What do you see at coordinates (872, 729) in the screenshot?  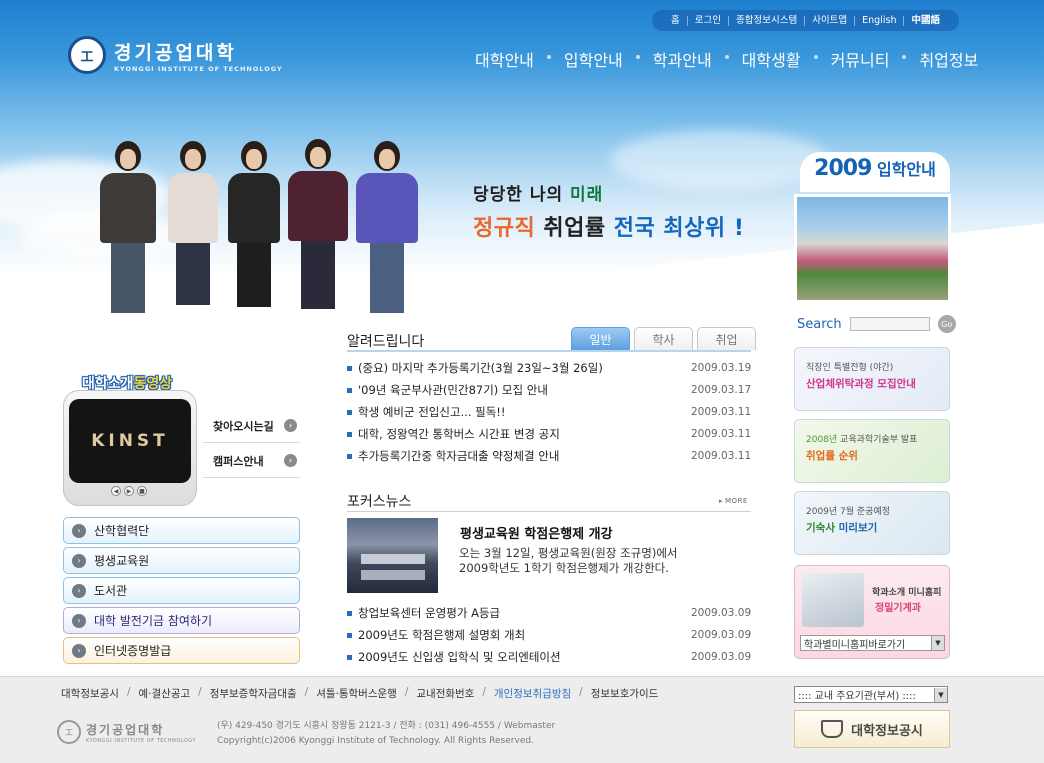 I see `info-disclosure-banner: 대학정보공시` at bounding box center [872, 729].